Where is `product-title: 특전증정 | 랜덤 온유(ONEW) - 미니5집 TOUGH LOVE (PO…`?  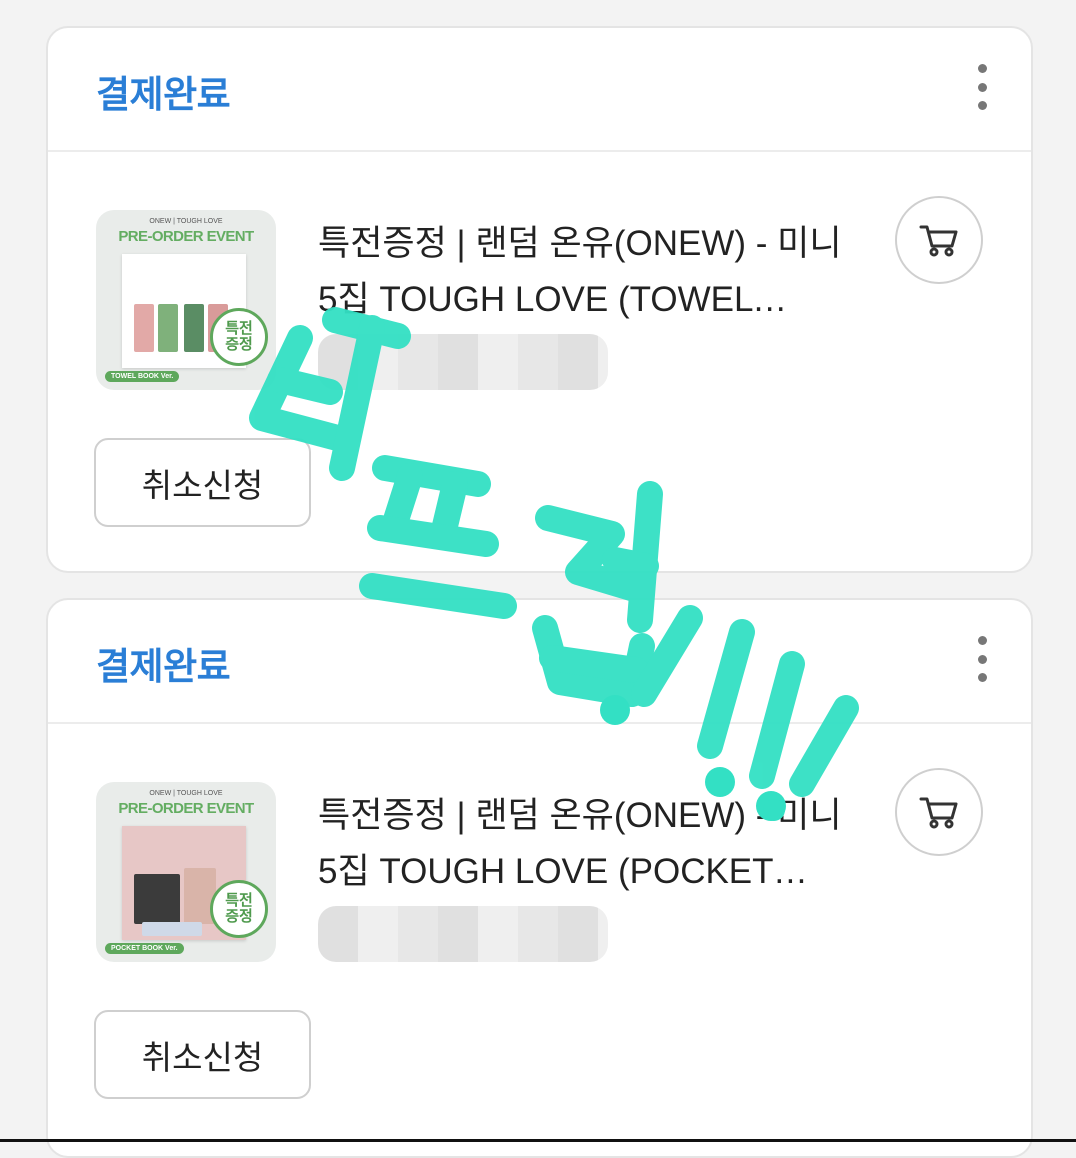 product-title: 특전증정 | 랜덤 온유(ONEW) - 미니5집 TOUGH LOVE (PO… is located at coordinates (588, 844).